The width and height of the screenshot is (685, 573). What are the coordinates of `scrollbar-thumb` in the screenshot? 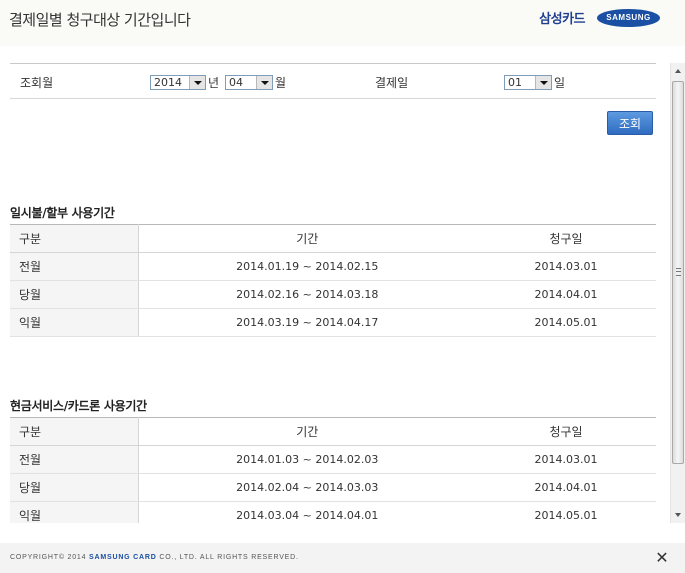 It's located at (678, 272).